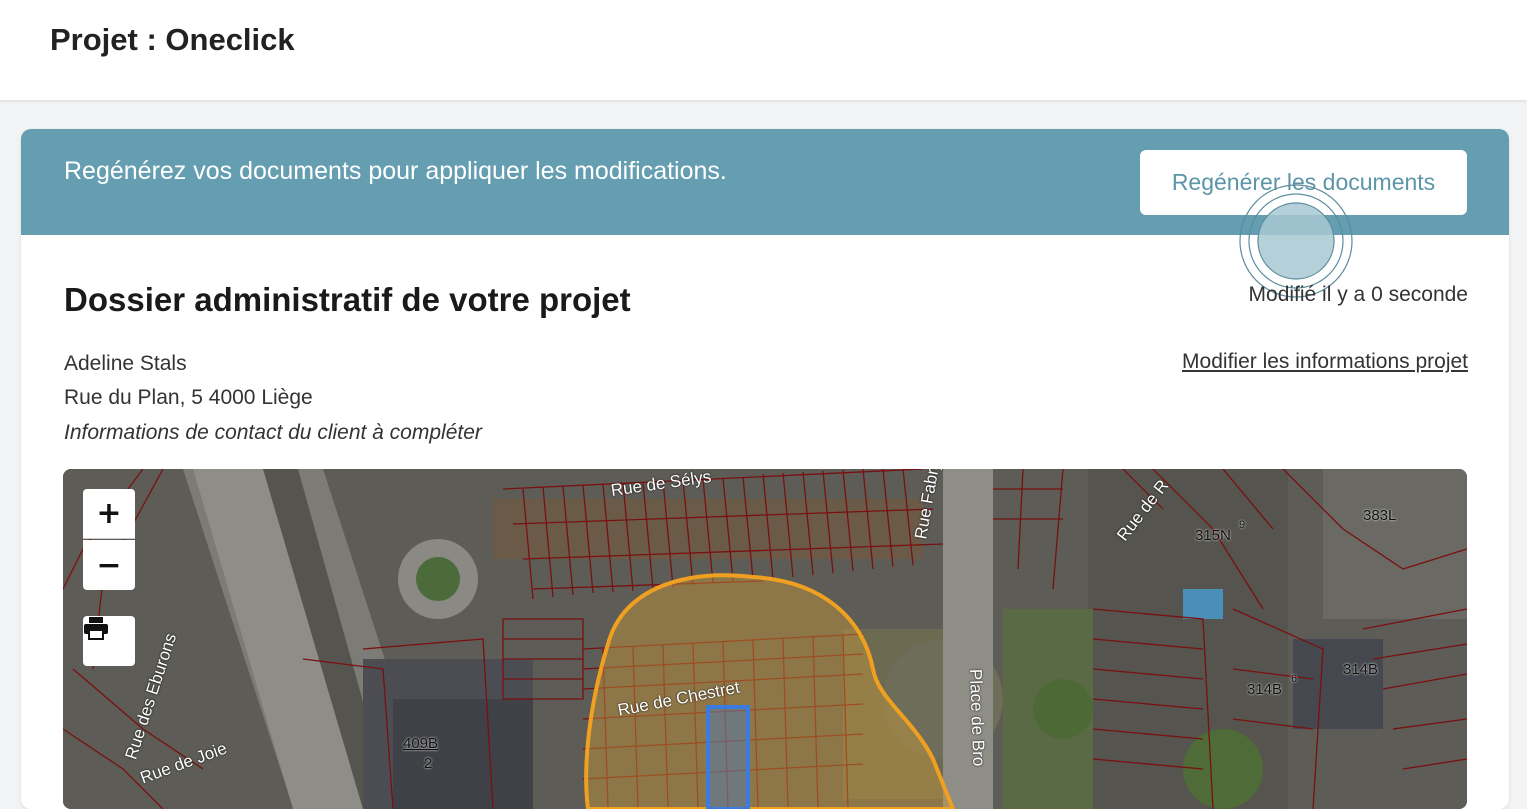 This screenshot has height=809, width=1527. Describe the element at coordinates (125, 363) in the screenshot. I see `client-name: Adeline Stals` at that location.